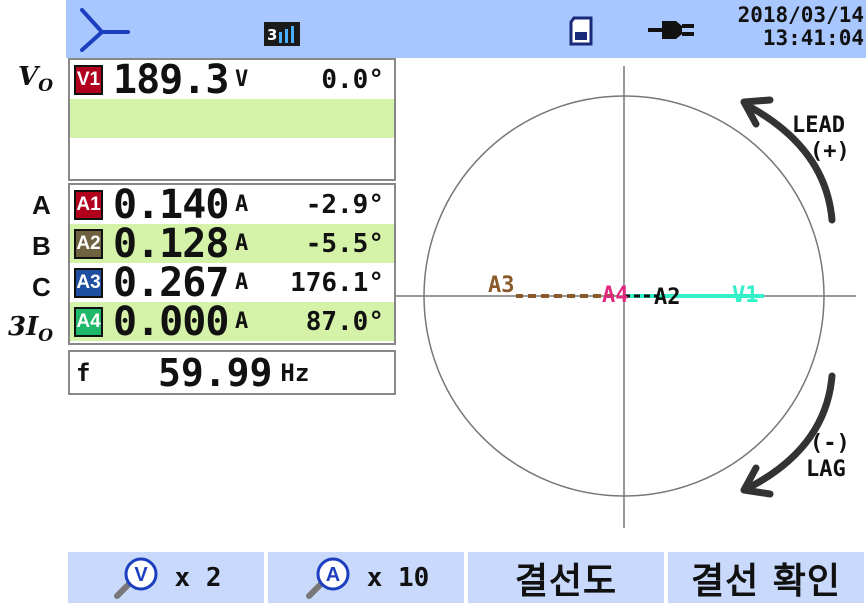 The image size is (866, 603). Describe the element at coordinates (105, 30) in the screenshot. I see `wye-wiring-icon` at that location.